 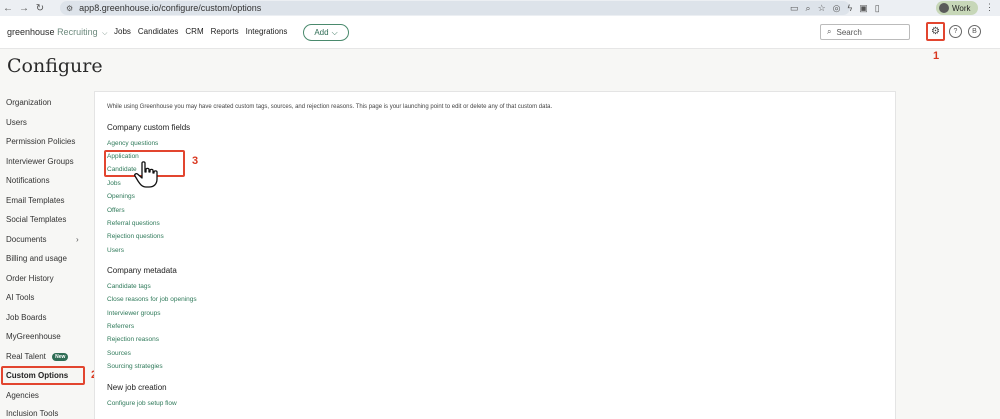 I want to click on extension-icon: ◎, so click(x=837, y=8).